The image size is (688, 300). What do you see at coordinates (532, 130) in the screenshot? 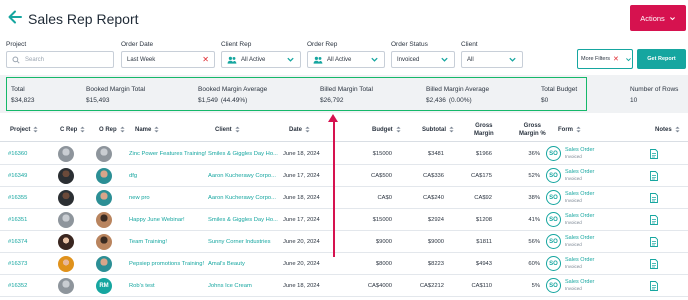
I see `column-header-gross-margin-pct: Gross Margin %` at bounding box center [532, 130].